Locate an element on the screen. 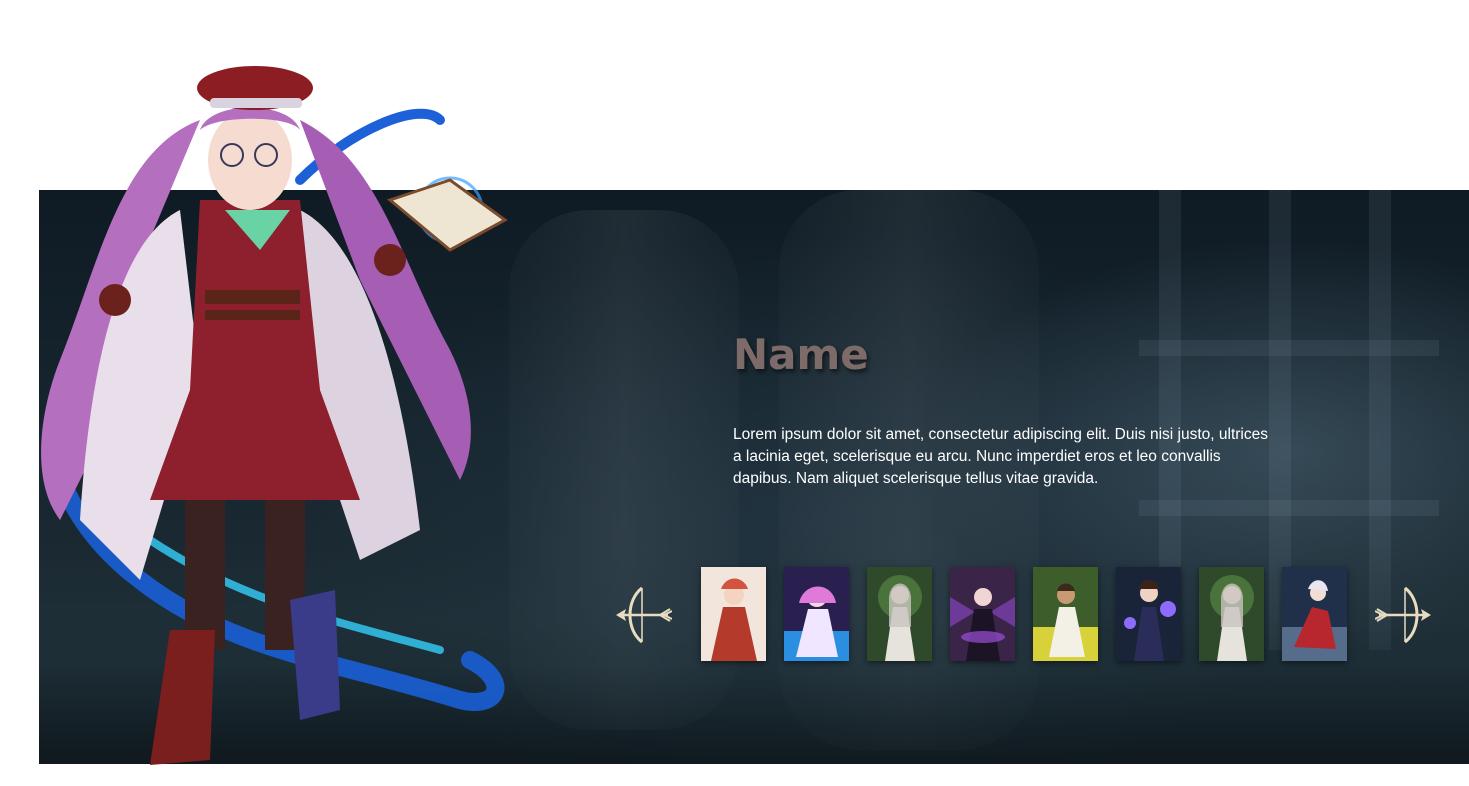 This screenshot has height=786, width=1469. character-name: Name is located at coordinates (801, 354).